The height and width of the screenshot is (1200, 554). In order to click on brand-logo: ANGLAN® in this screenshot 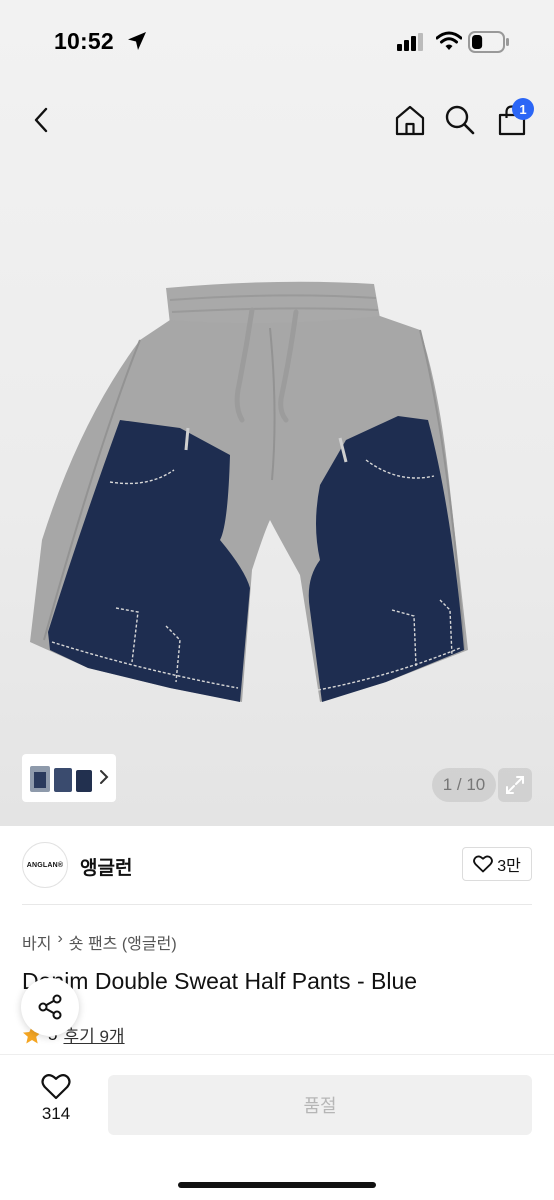, I will do `click(45, 865)`.